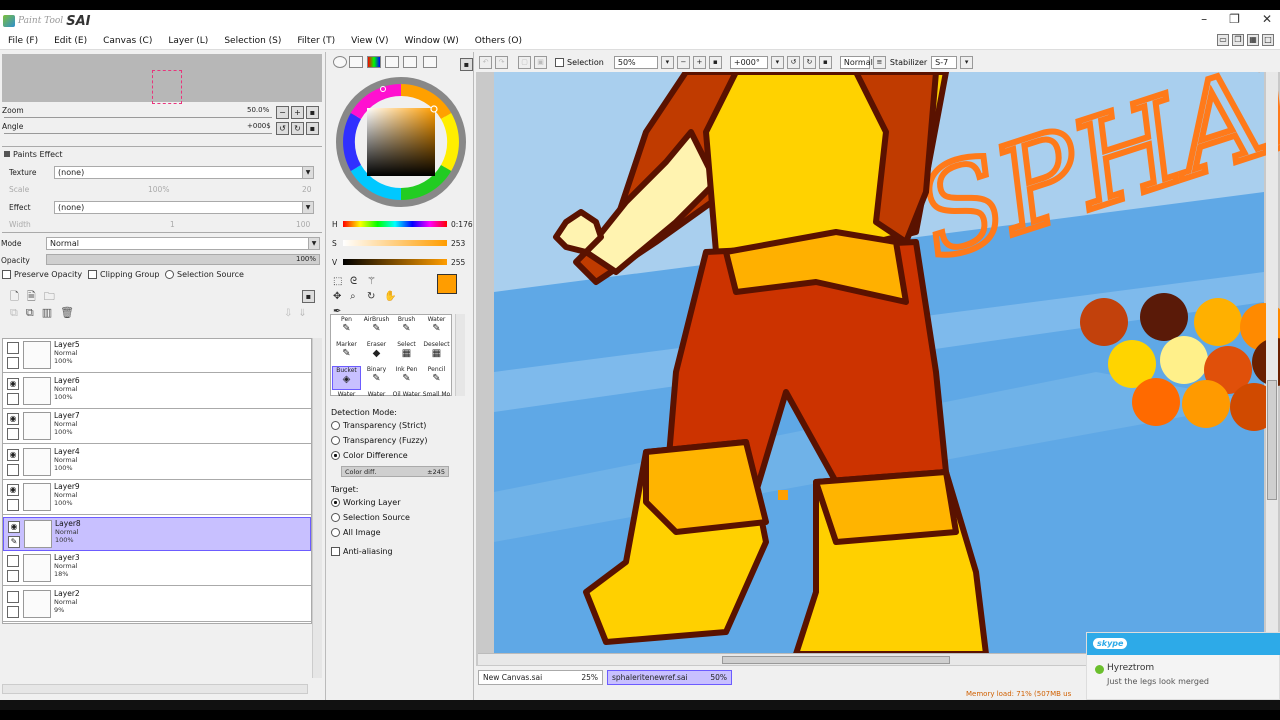  Describe the element at coordinates (317, 508) in the screenshot. I see `layer-list-scrollbar` at that location.